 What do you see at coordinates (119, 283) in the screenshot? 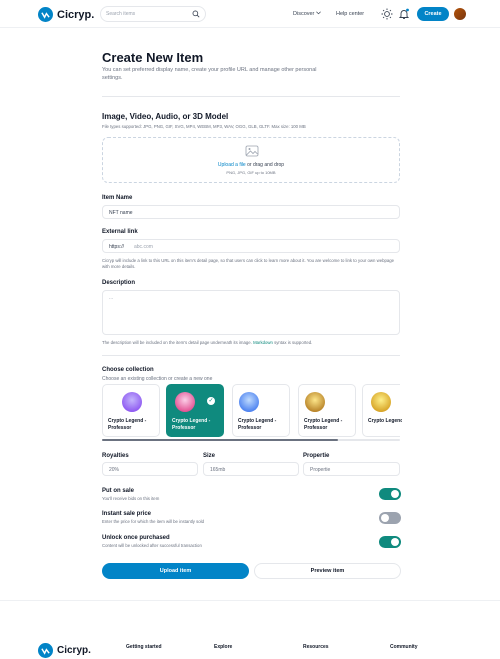
I see `description-label: Description` at bounding box center [119, 283].